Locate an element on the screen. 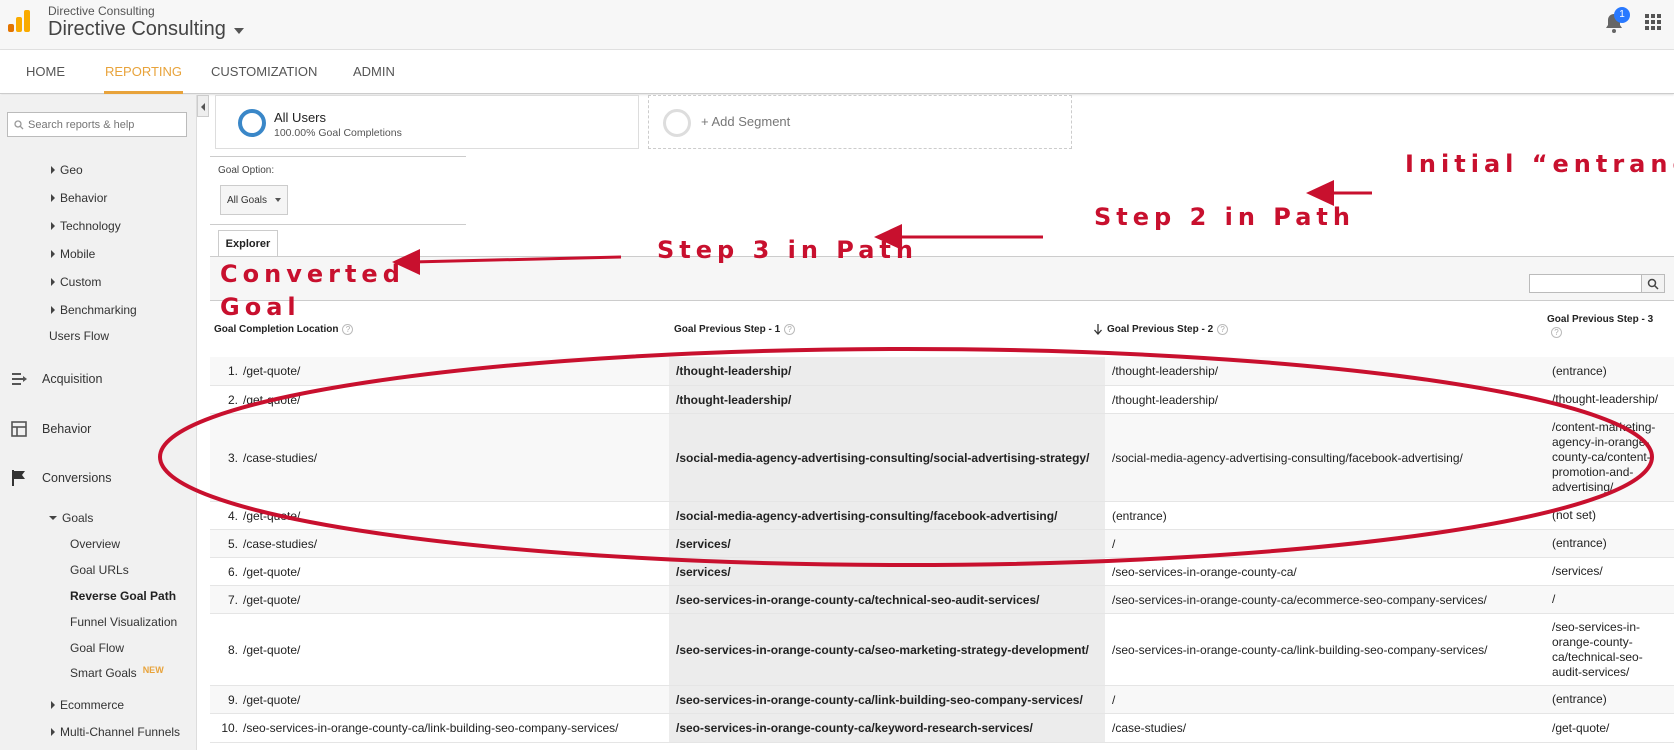 The width and height of the screenshot is (1674, 750). table-search-button is located at coordinates (1653, 283).